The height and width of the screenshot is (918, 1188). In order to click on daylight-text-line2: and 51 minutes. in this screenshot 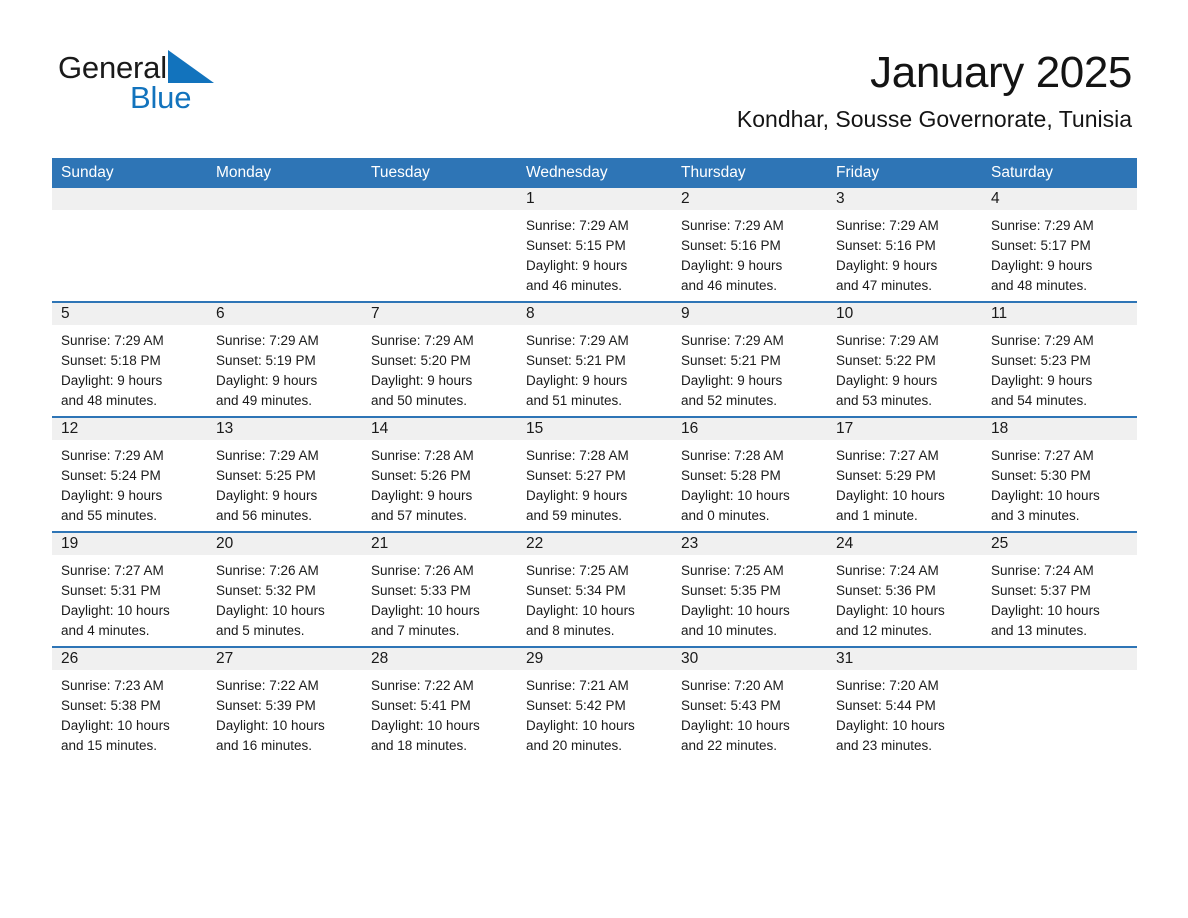, I will do `click(574, 400)`.